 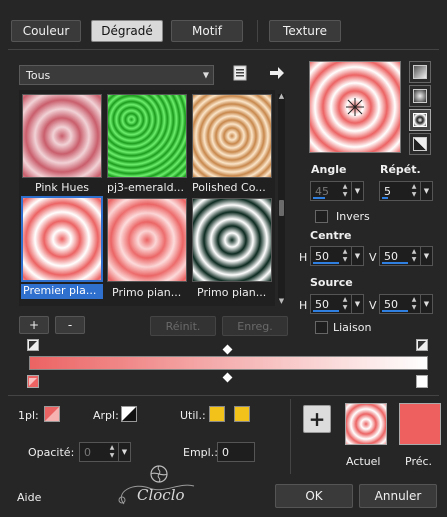 I want to click on tab-degrade: Dégradé, so click(x=127, y=31).